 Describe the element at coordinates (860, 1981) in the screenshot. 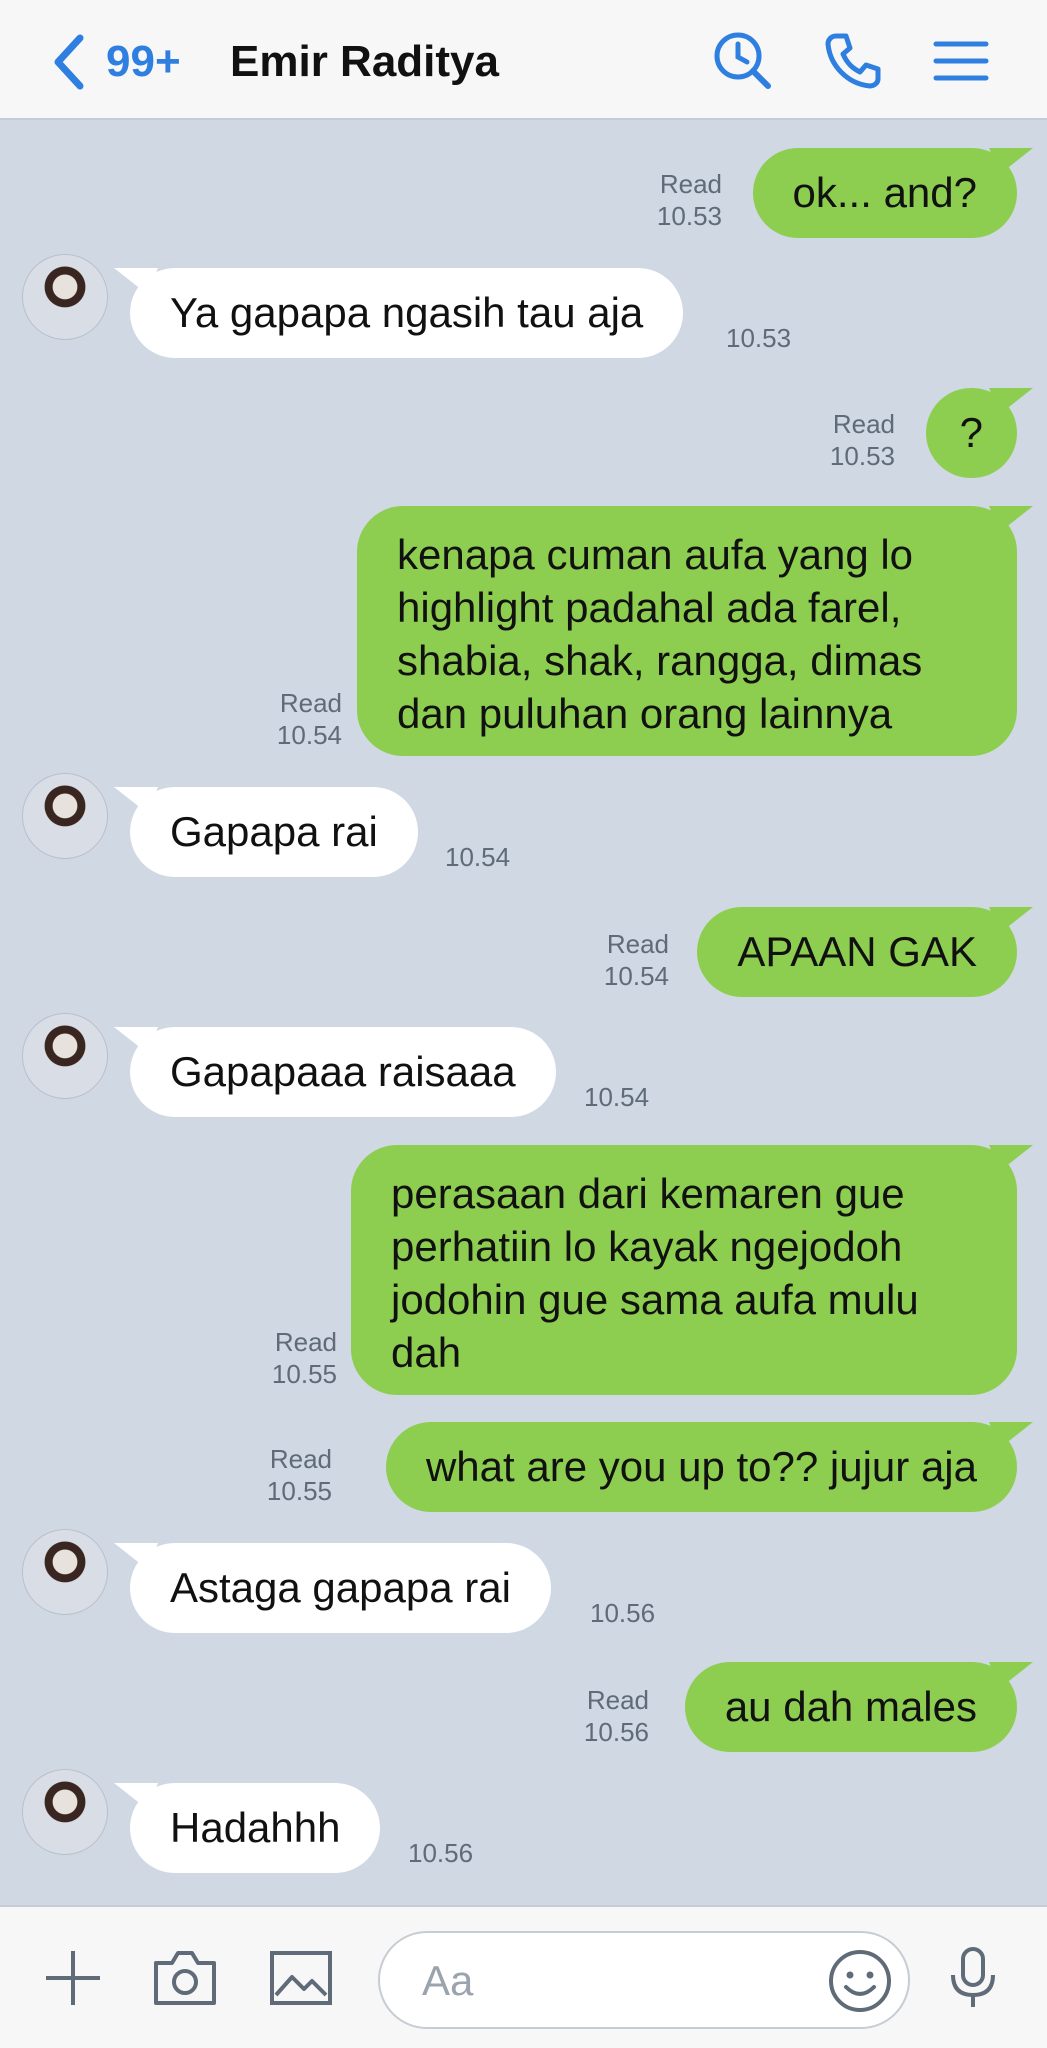

I see `emoji-icon` at that location.